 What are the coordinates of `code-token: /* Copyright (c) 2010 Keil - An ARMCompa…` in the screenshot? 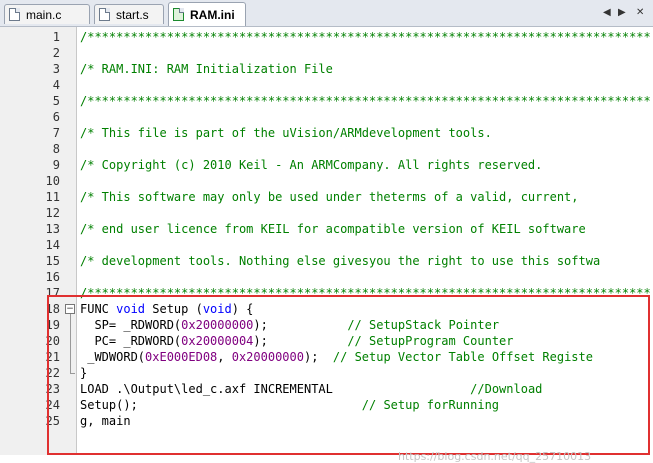 It's located at (311, 165).